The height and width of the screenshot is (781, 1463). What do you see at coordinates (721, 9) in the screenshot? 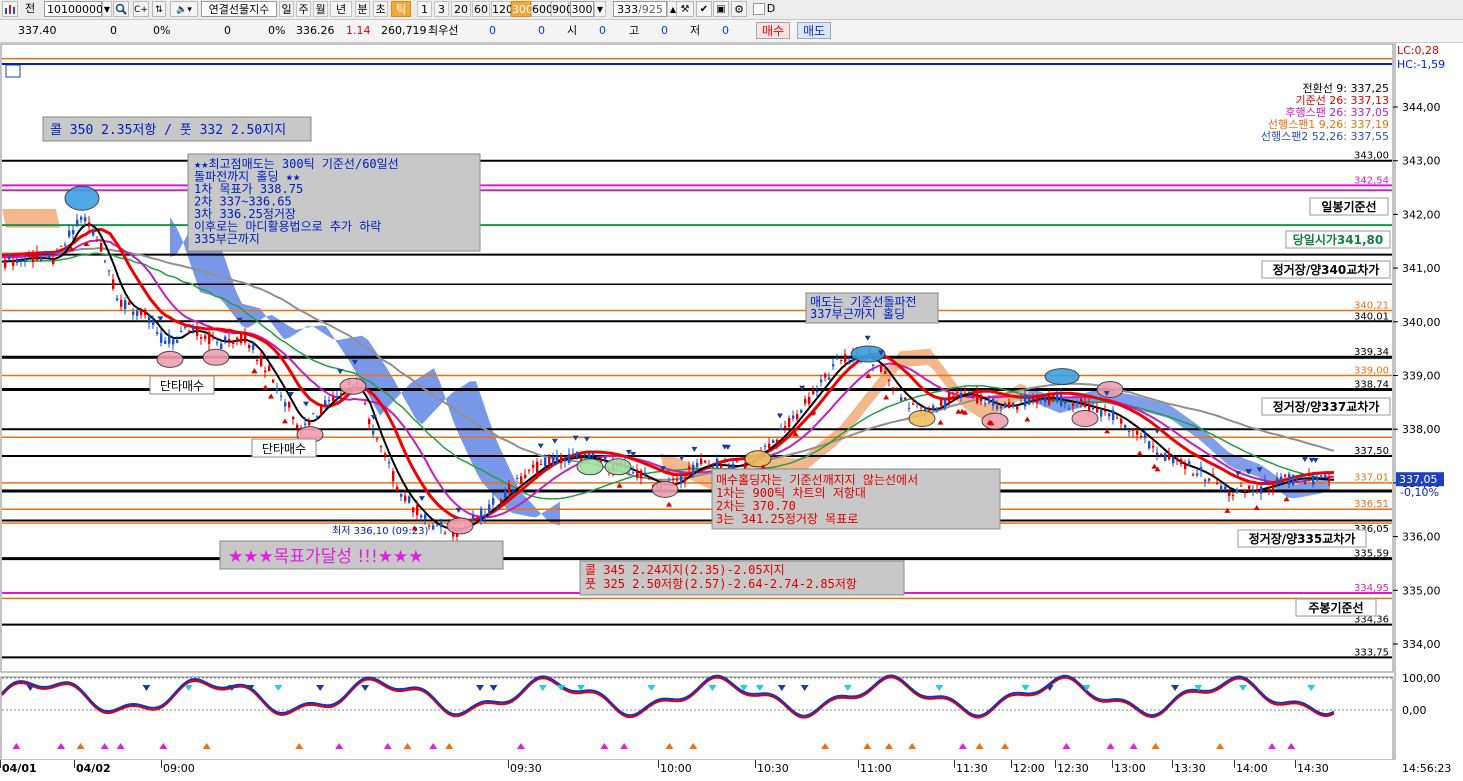
I see `save-icon: ▣` at bounding box center [721, 9].